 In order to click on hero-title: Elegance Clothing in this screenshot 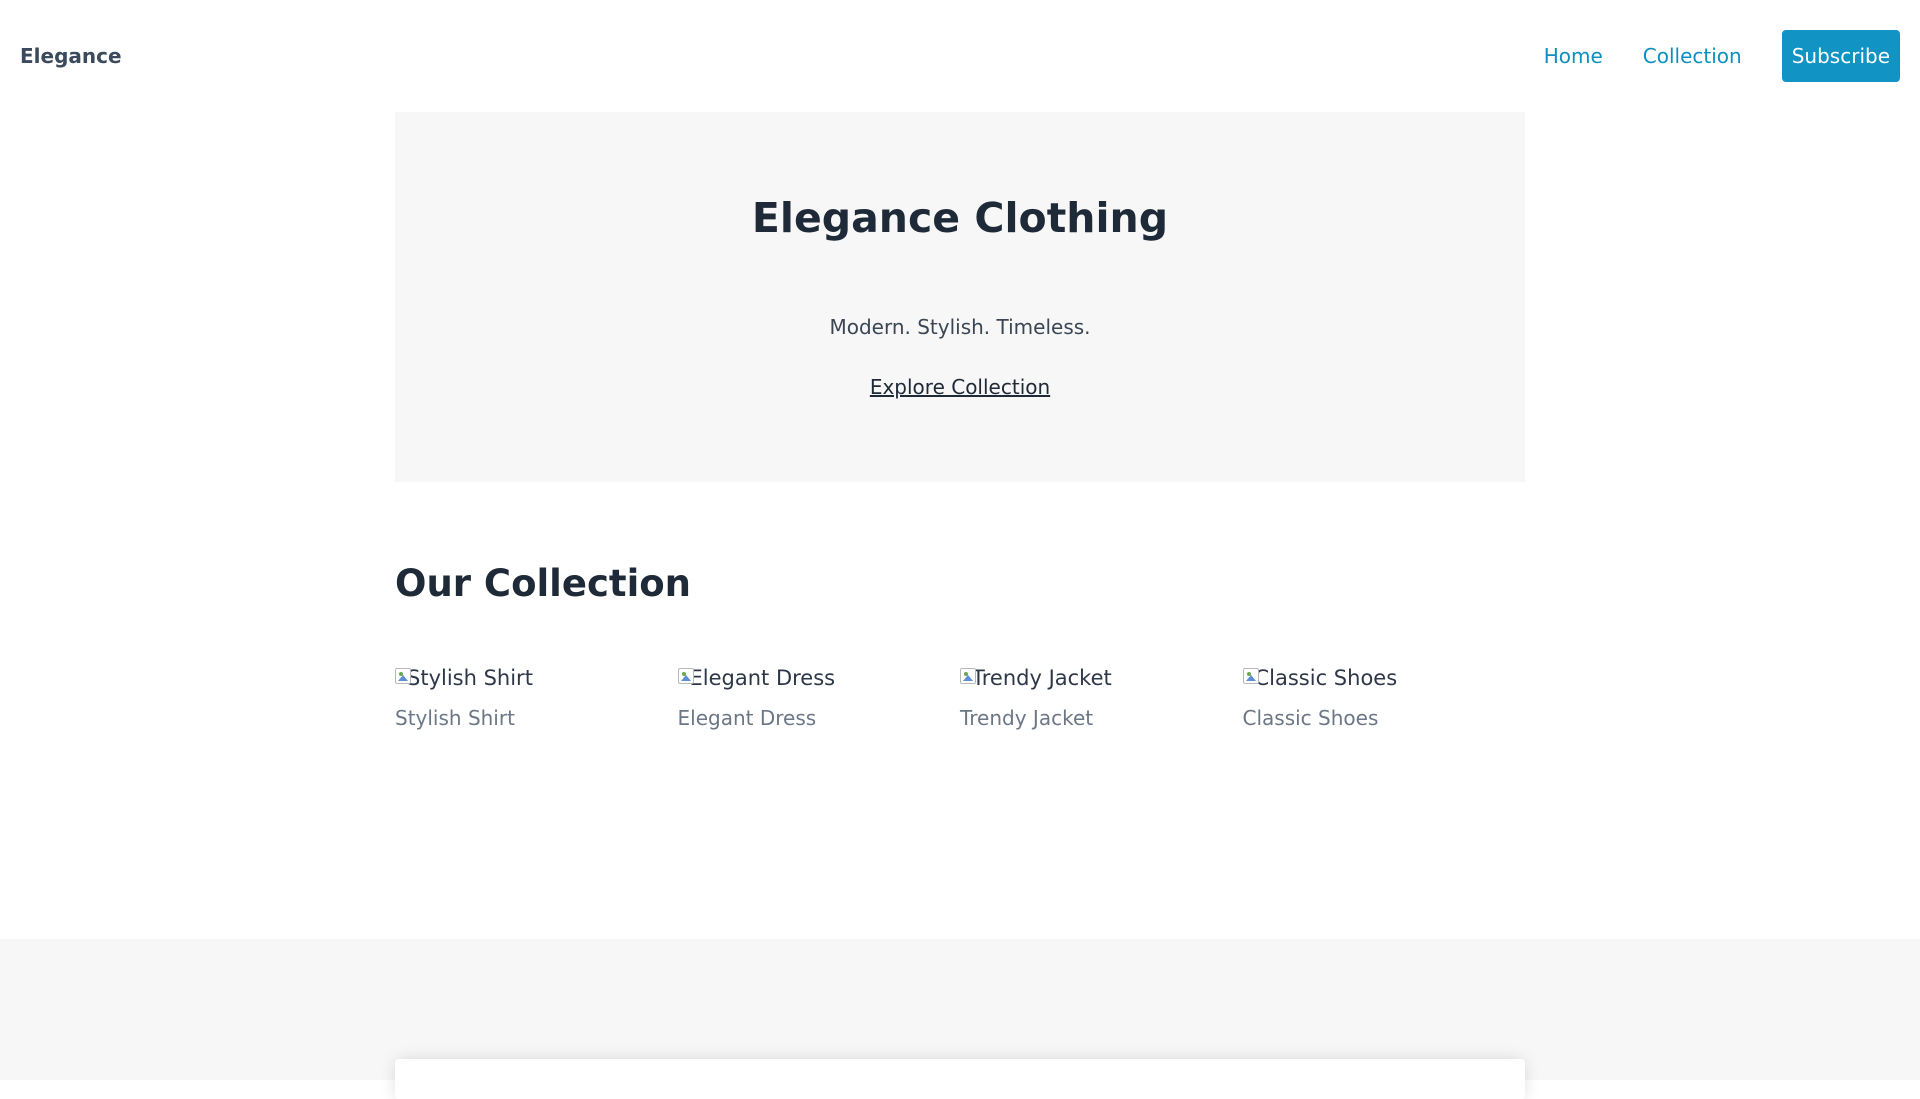, I will do `click(960, 218)`.